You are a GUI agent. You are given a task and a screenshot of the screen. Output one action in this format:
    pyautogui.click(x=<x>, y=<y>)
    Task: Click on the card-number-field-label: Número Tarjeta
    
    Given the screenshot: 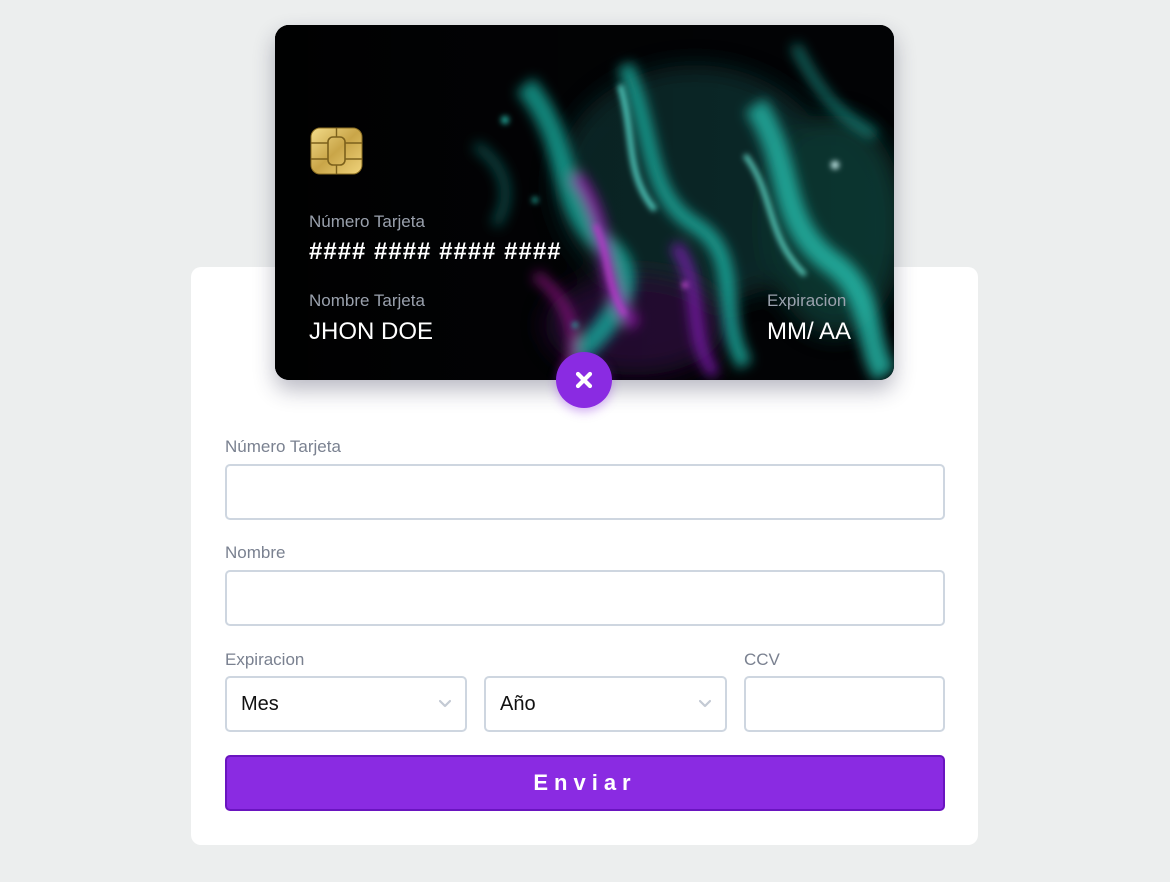 What is the action you would take?
    pyautogui.click(x=283, y=446)
    